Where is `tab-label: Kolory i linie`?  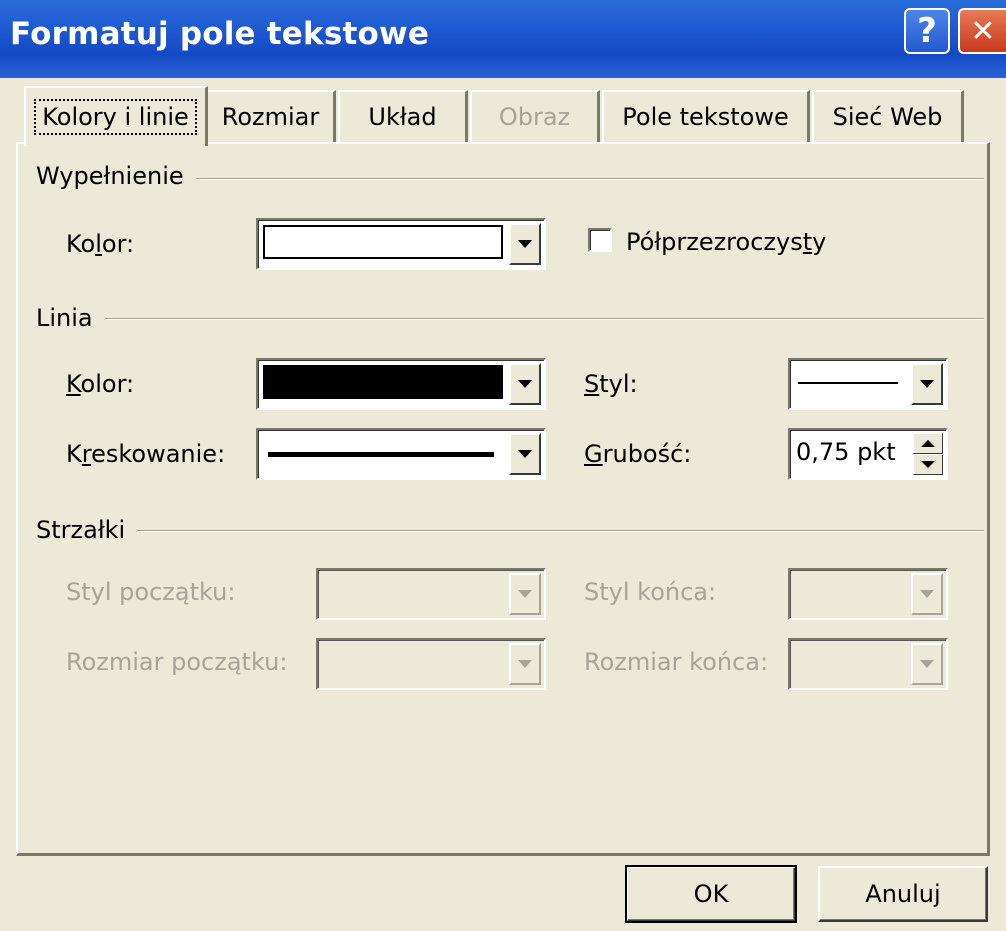 tab-label: Kolory i linie is located at coordinates (115, 117).